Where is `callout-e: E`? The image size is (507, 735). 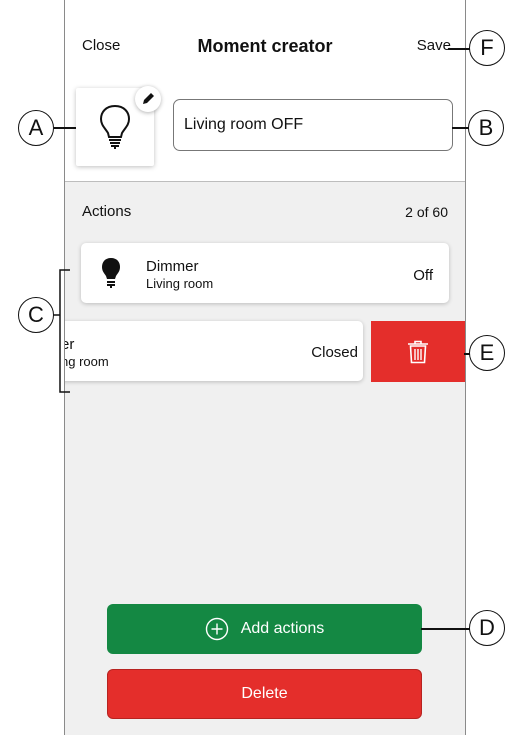
callout-e: E is located at coordinates (487, 353).